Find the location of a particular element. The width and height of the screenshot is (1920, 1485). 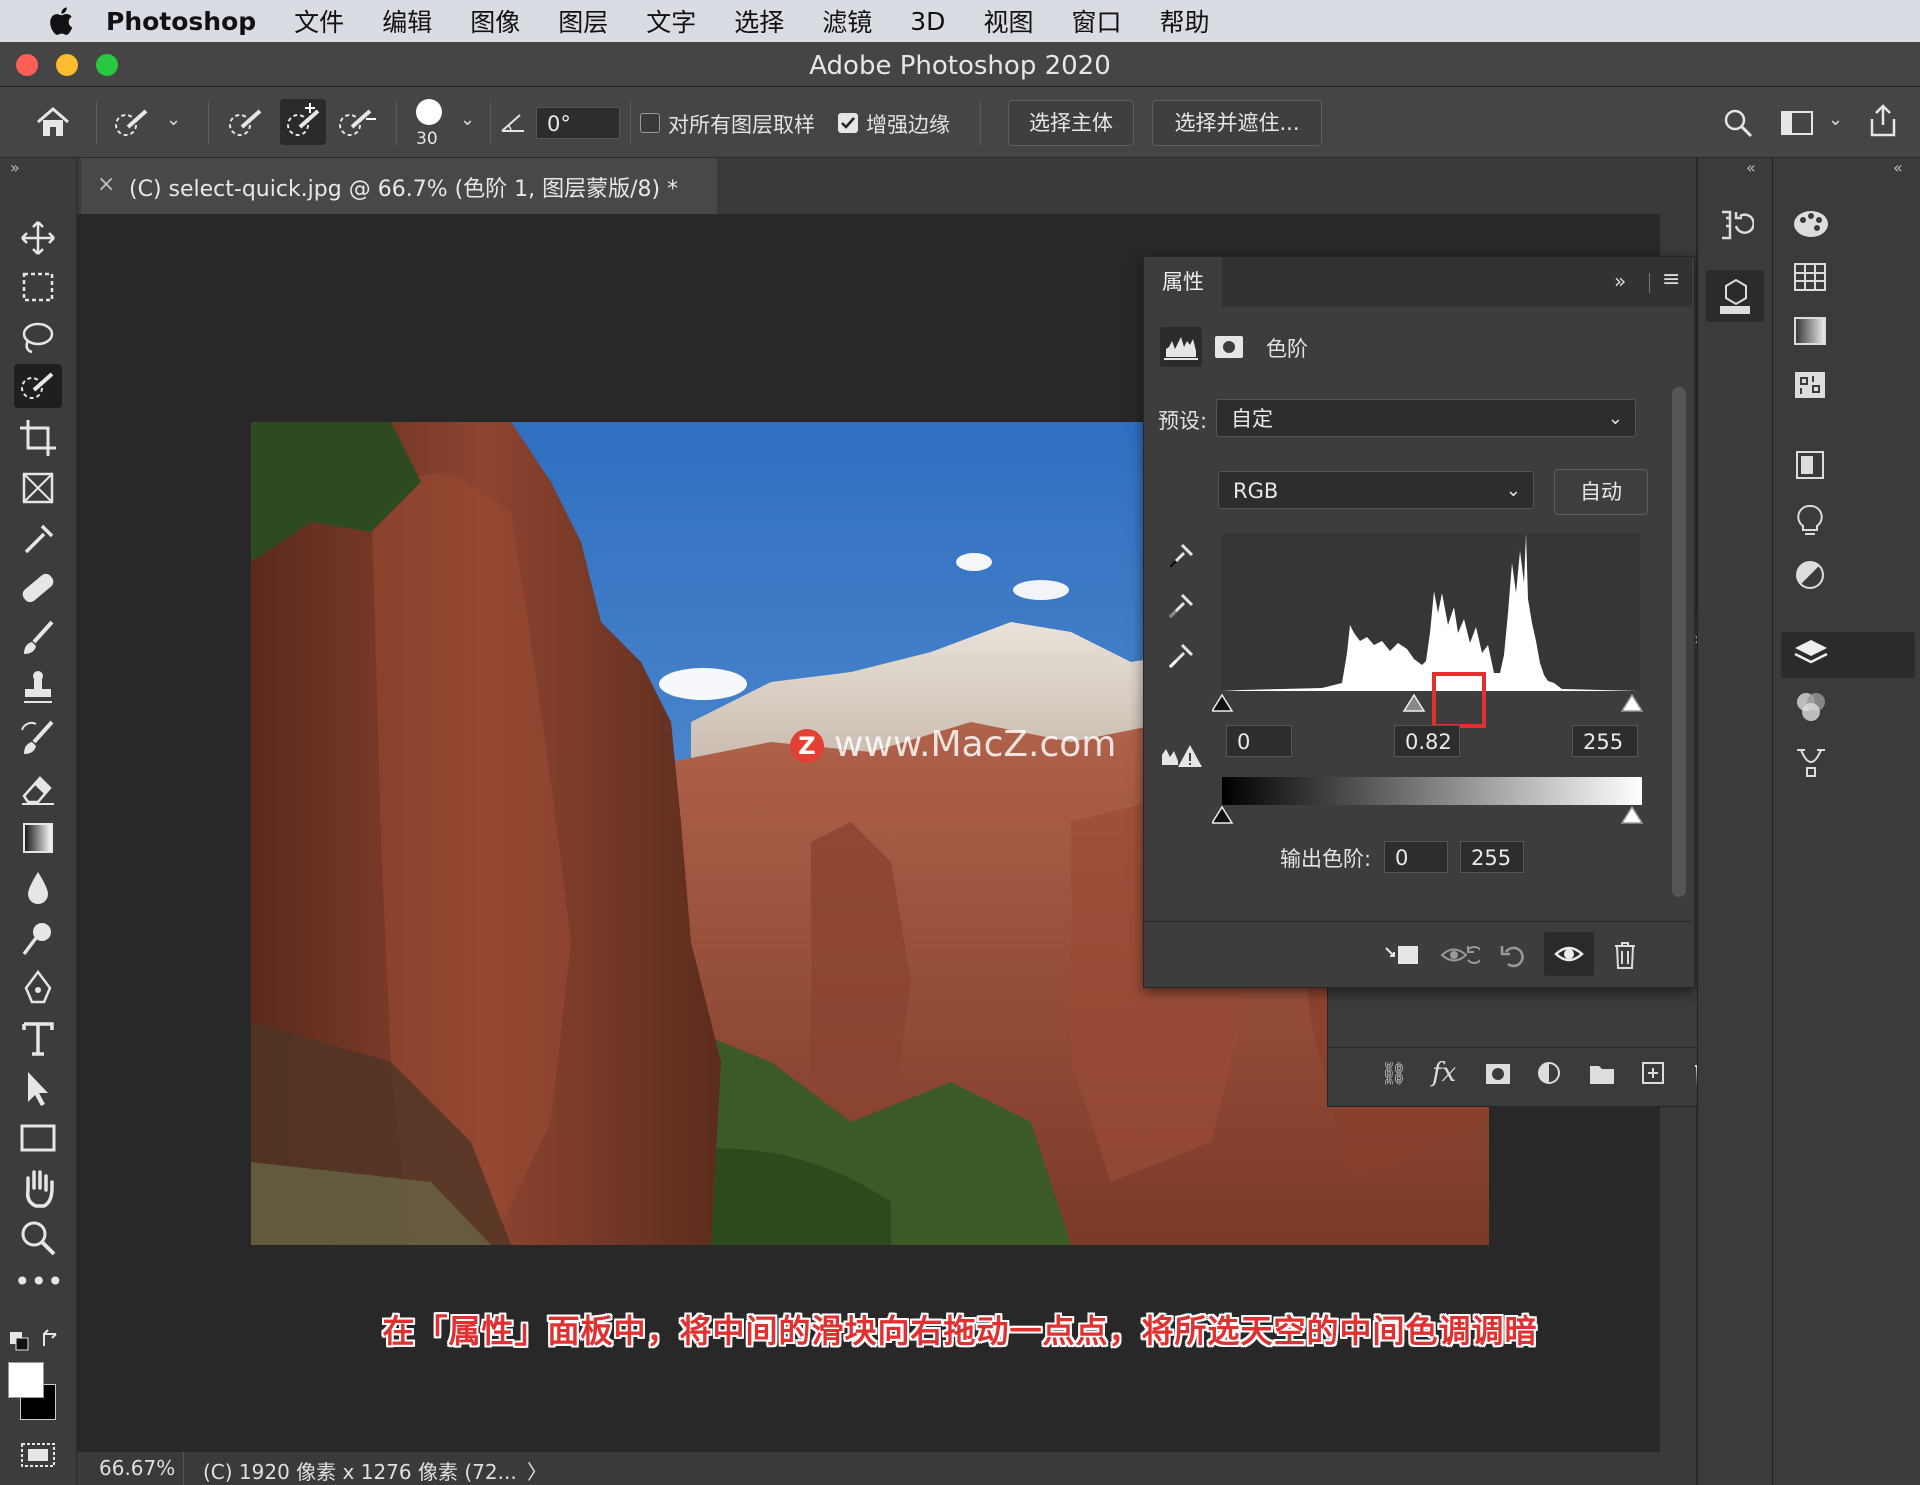

fx-icon: fx is located at coordinates (1444, 1073).